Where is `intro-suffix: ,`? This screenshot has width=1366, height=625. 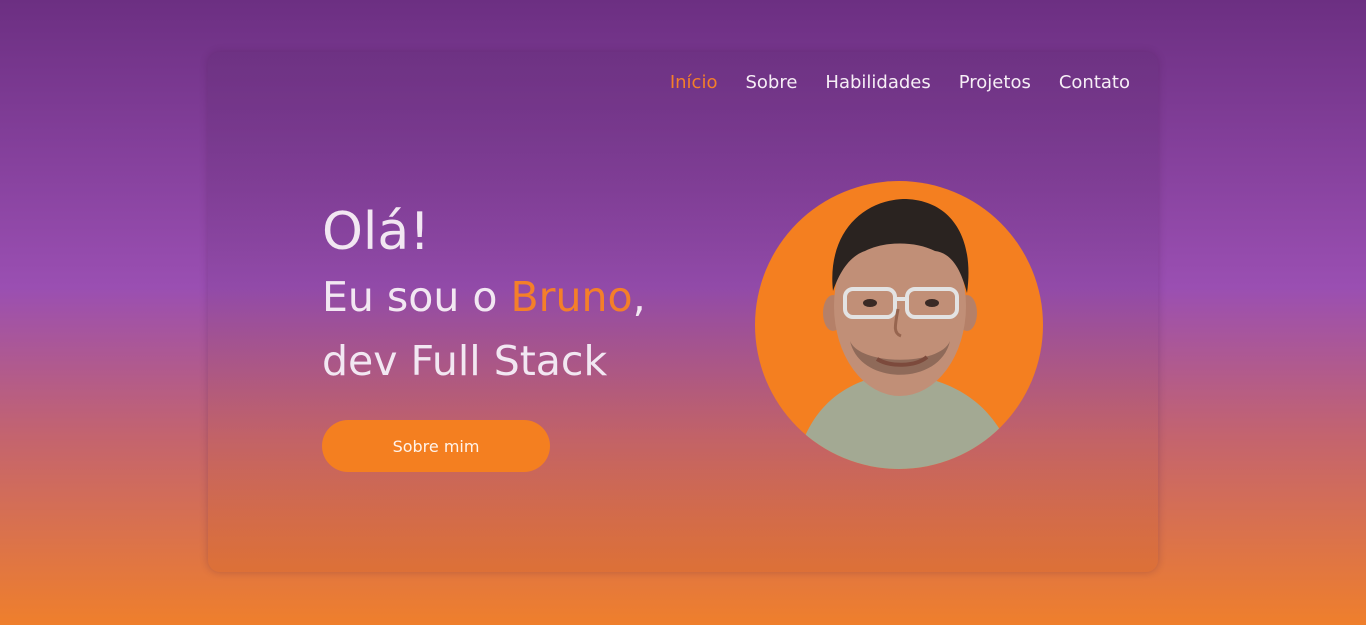
intro-suffix: , is located at coordinates (639, 297).